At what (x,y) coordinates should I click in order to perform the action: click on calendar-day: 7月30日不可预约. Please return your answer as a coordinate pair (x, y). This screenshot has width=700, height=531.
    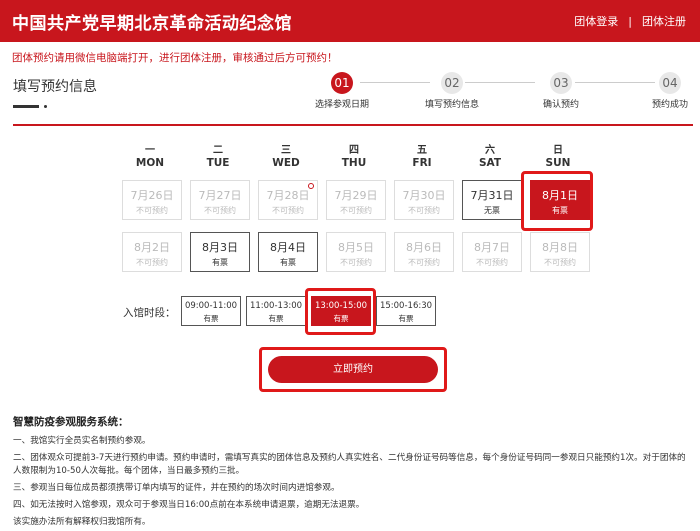
    Looking at the image, I should click on (424, 200).